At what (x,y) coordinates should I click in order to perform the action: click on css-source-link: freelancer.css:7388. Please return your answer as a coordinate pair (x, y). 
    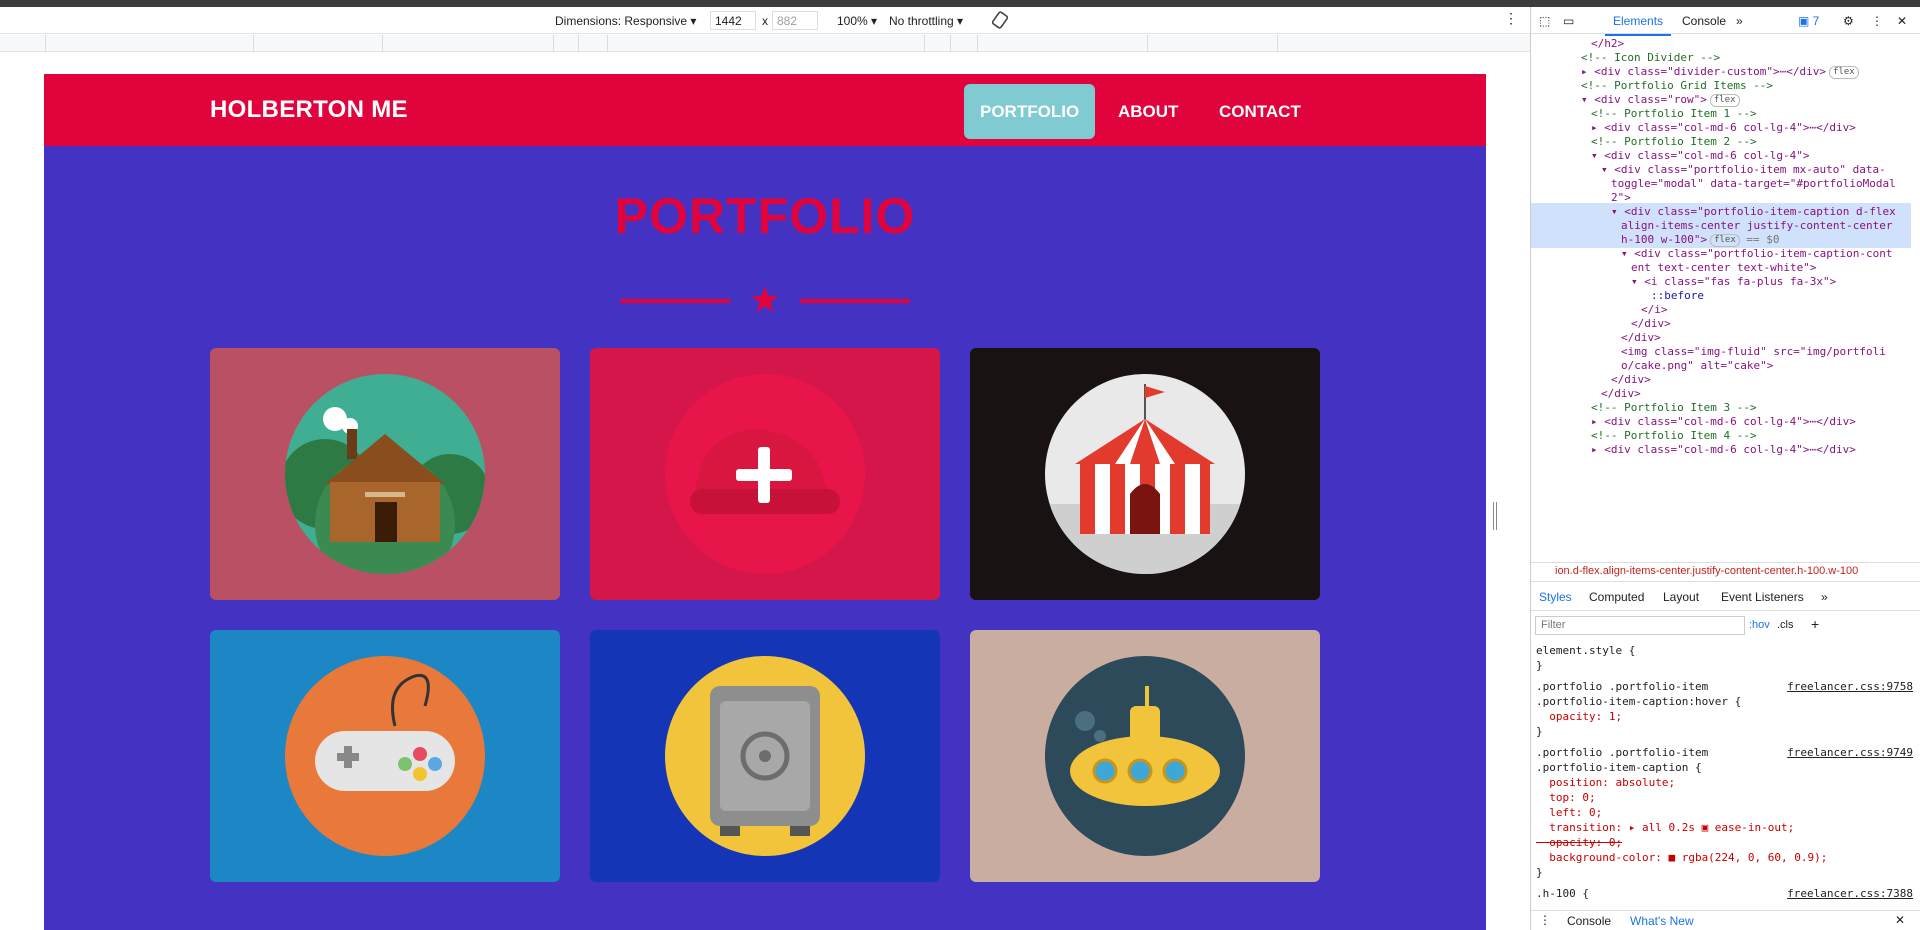
    Looking at the image, I should click on (1850, 893).